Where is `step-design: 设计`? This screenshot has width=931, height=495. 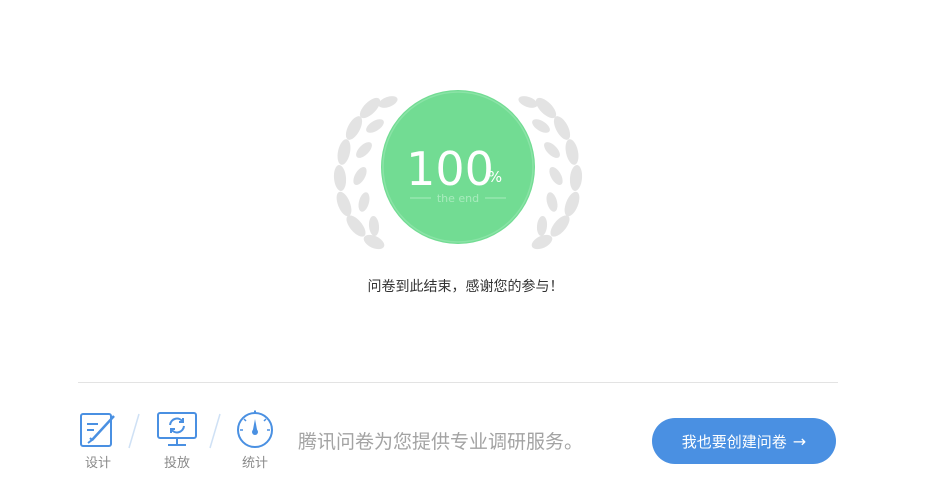 step-design: 设计 is located at coordinates (98, 440).